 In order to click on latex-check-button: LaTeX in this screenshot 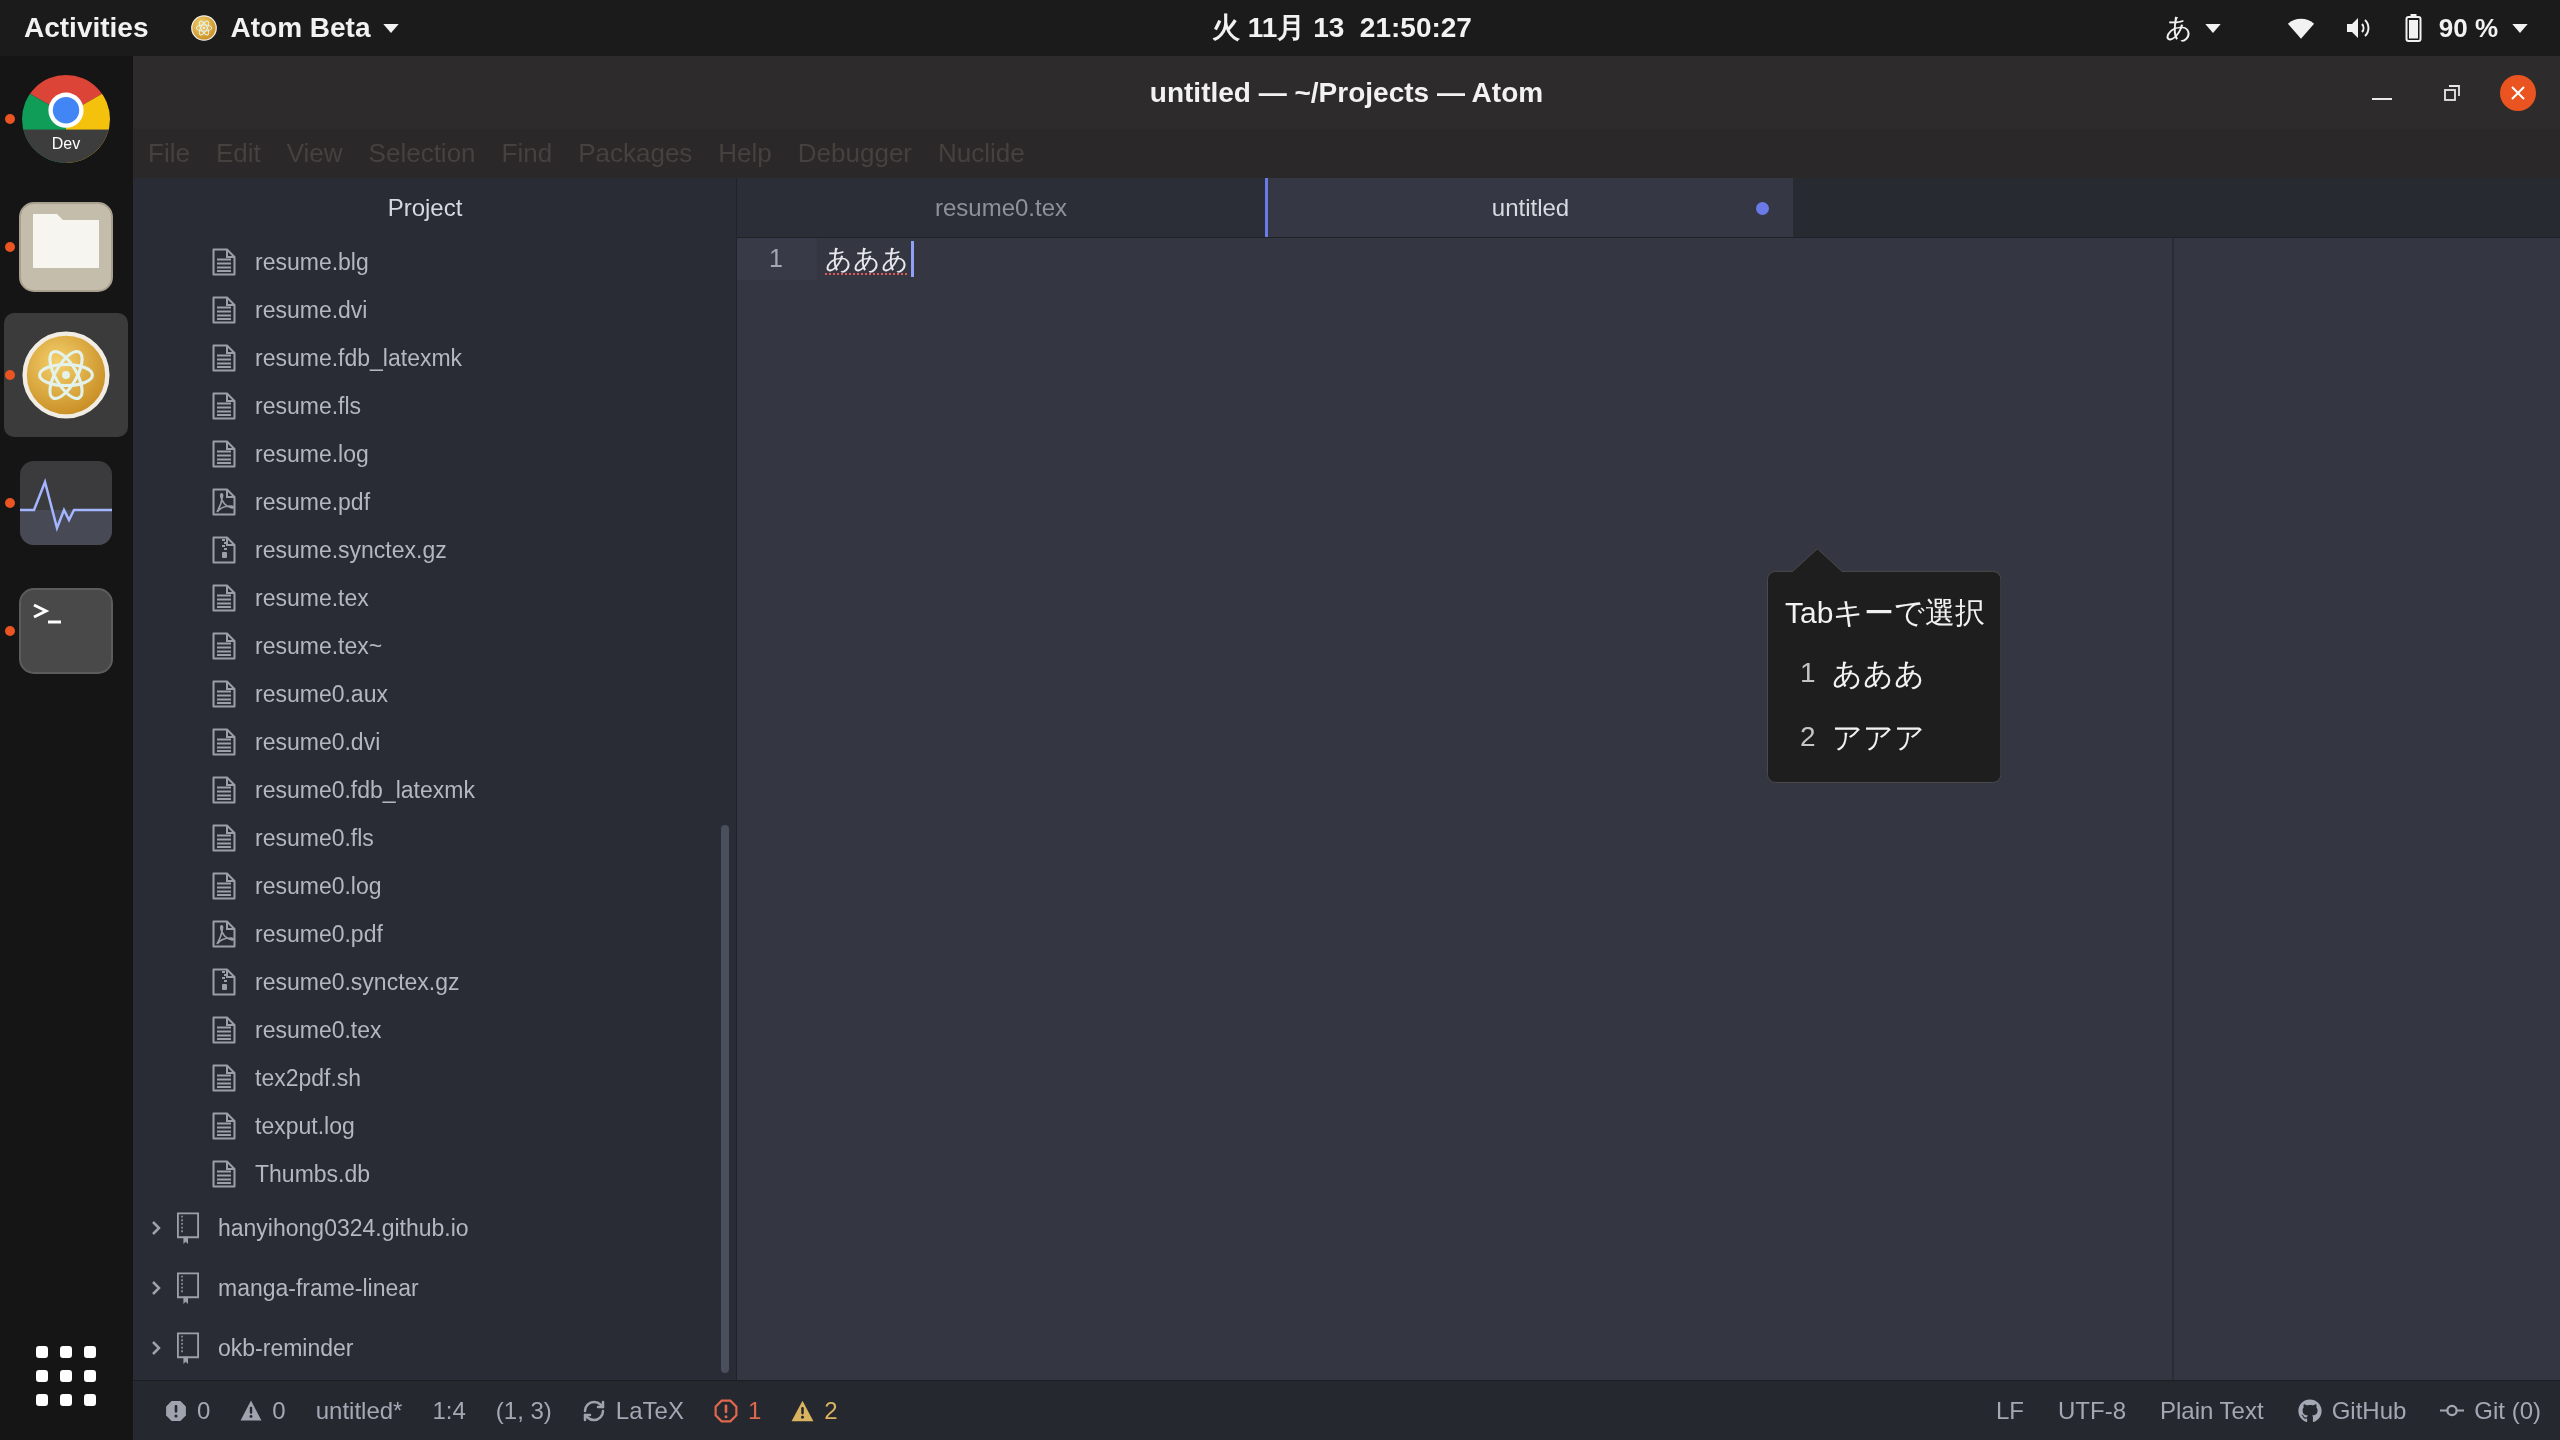, I will do `click(632, 1410)`.